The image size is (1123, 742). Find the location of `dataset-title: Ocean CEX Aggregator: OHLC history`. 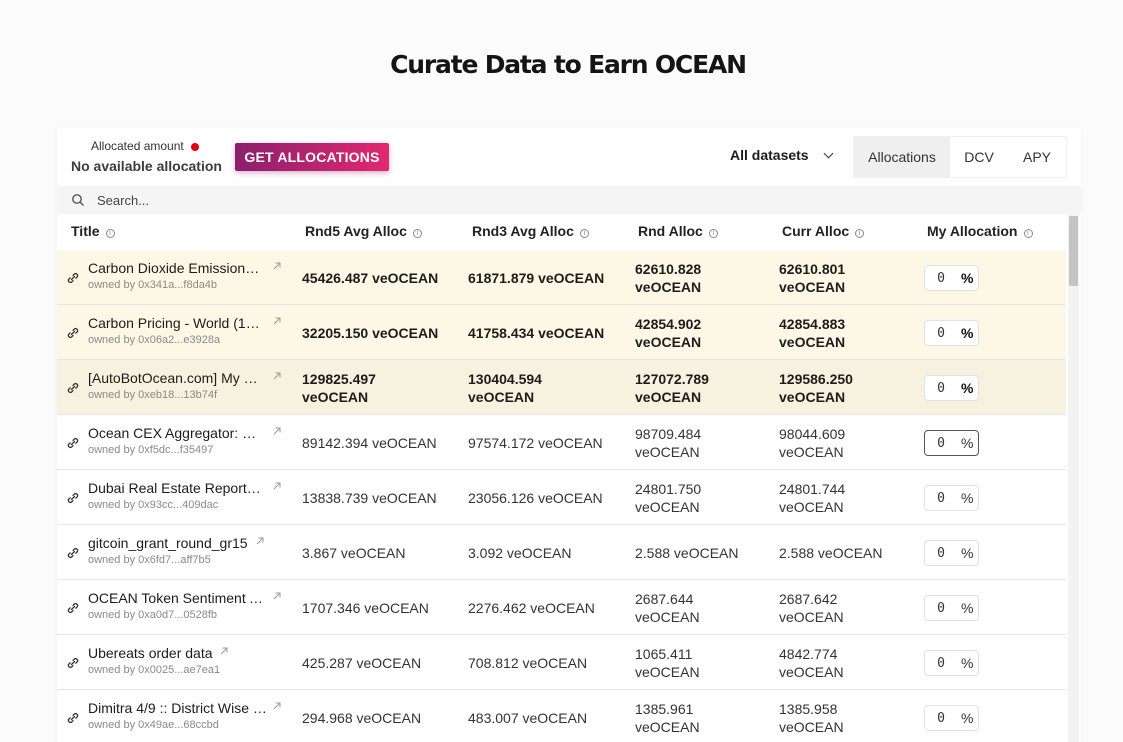

dataset-title: Ocean CEX Aggregator: OHLC history is located at coordinates (176, 433).